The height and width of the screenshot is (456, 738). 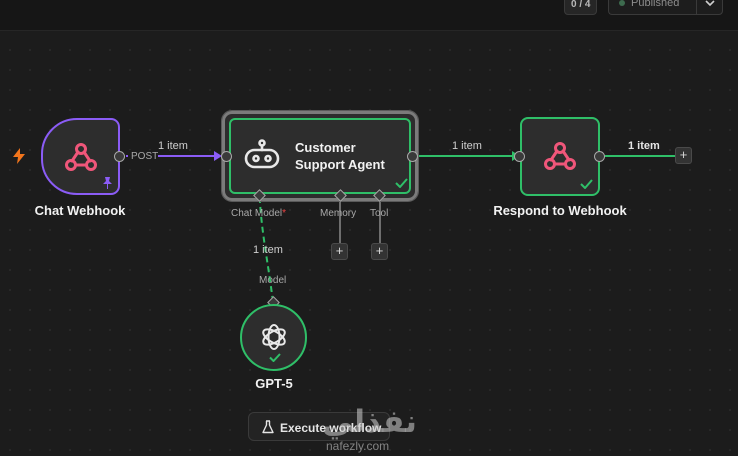 I want to click on agent-output-handle, so click(x=412, y=156).